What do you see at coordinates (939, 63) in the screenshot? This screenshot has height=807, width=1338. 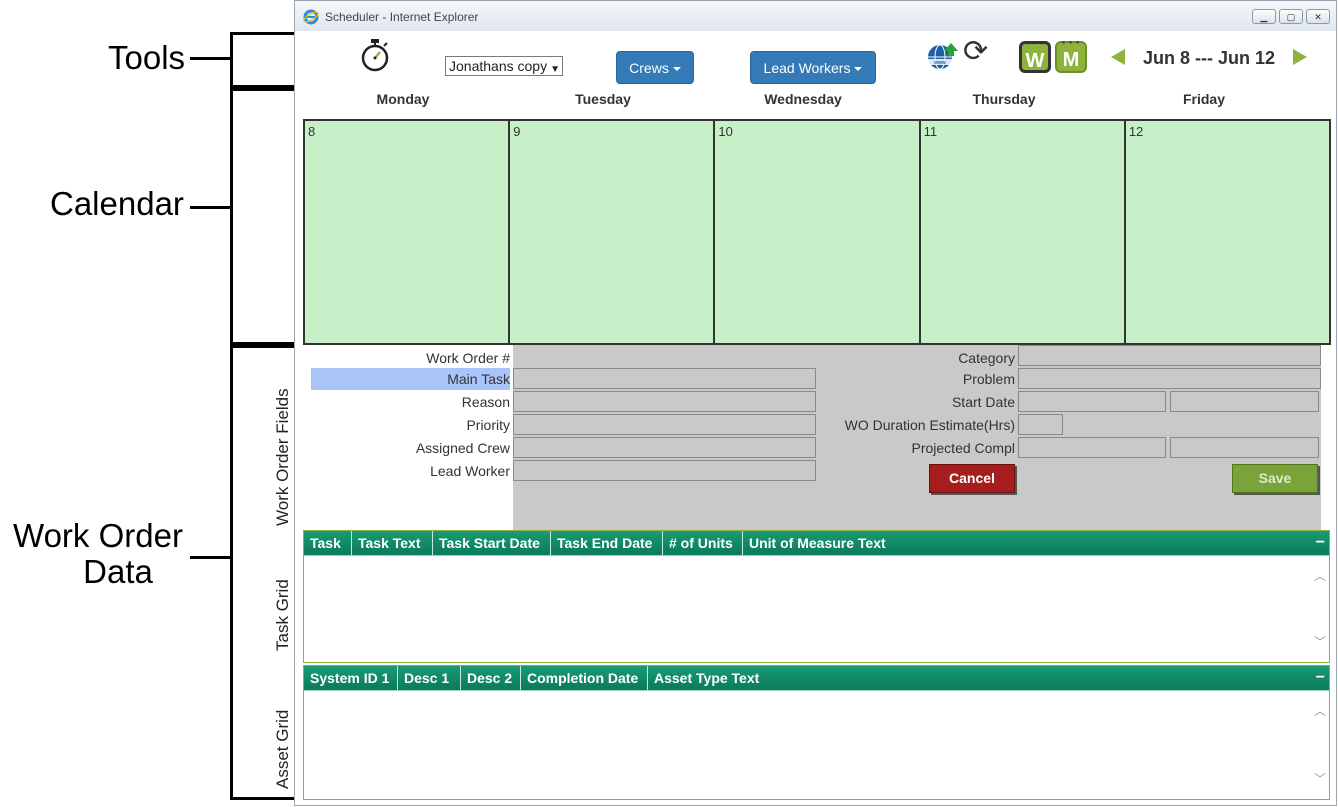 I see `svg-text: www` at bounding box center [939, 63].